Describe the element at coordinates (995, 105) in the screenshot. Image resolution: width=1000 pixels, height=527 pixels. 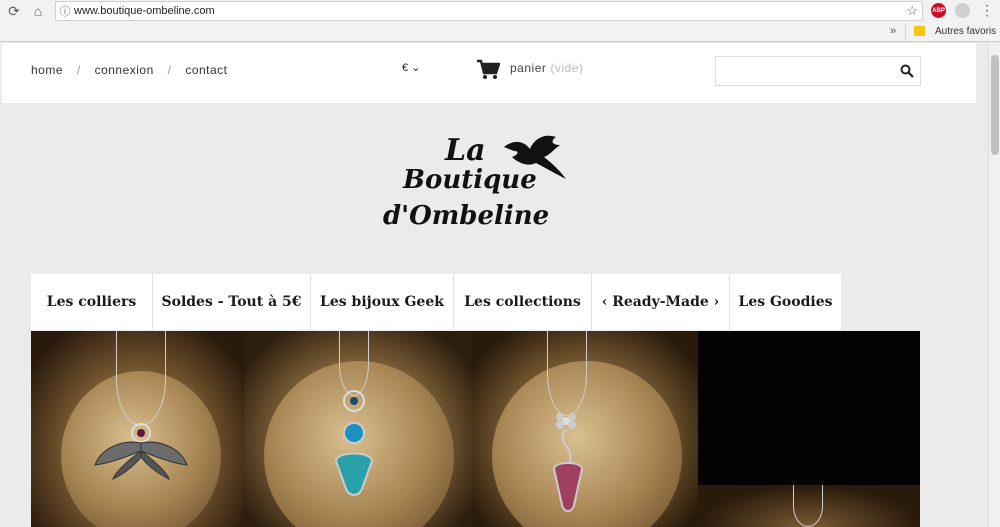
I see `scrollbar-thumb` at that location.